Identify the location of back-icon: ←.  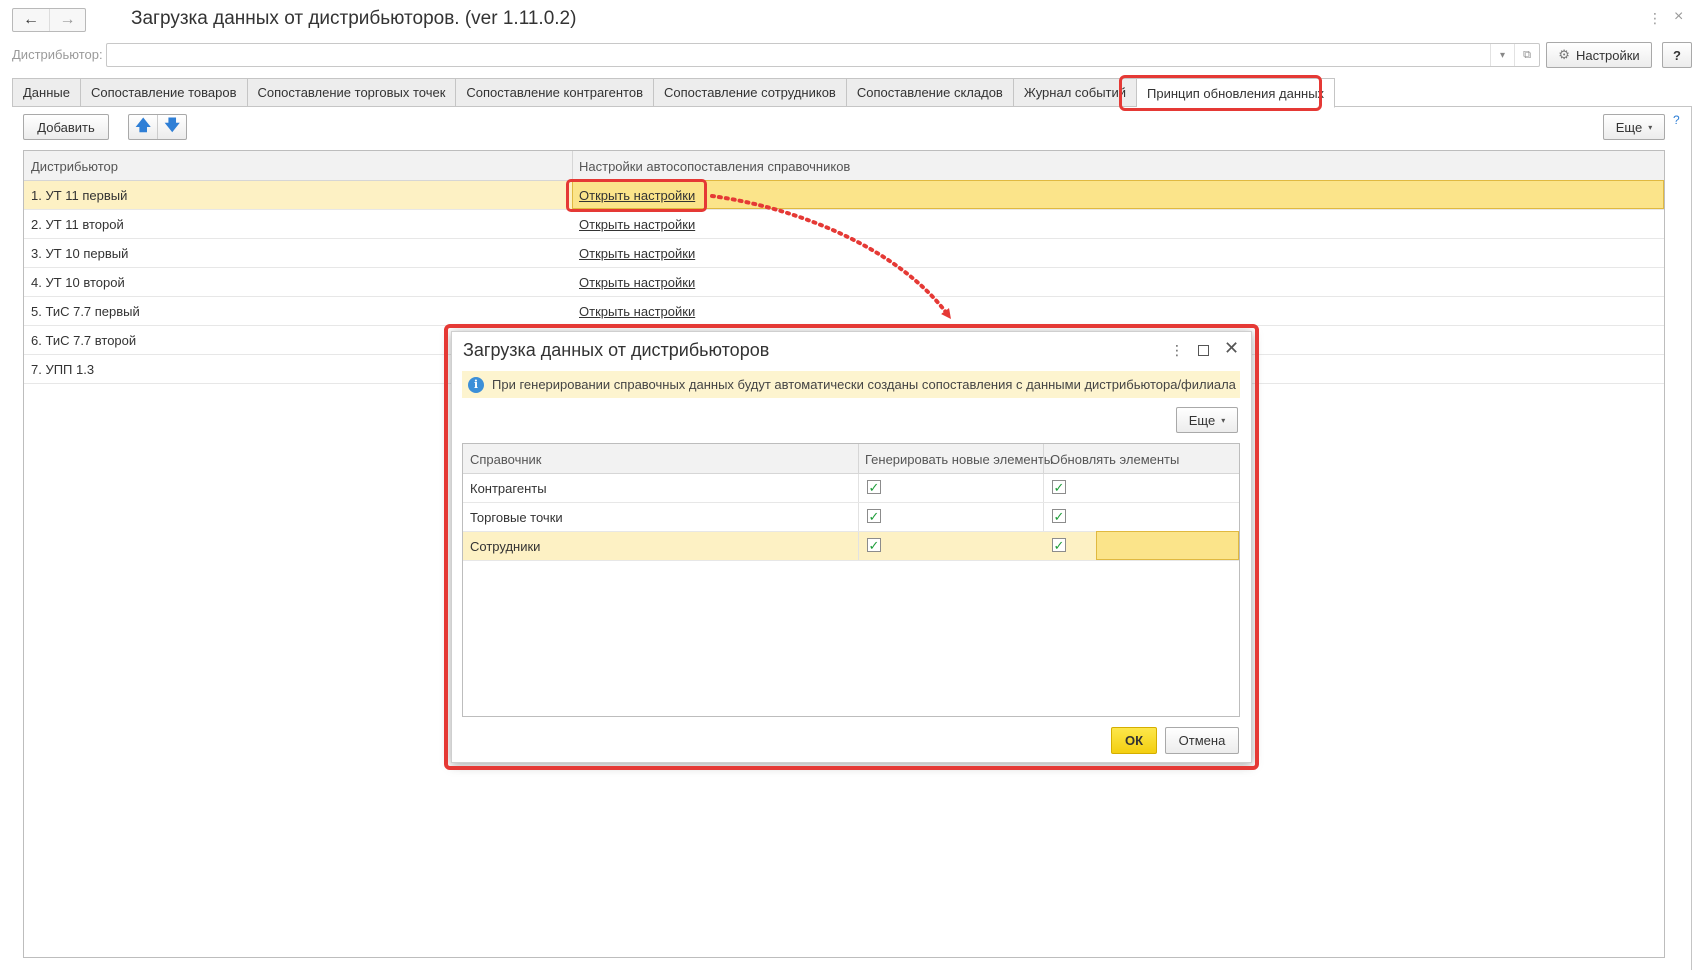
(31, 20).